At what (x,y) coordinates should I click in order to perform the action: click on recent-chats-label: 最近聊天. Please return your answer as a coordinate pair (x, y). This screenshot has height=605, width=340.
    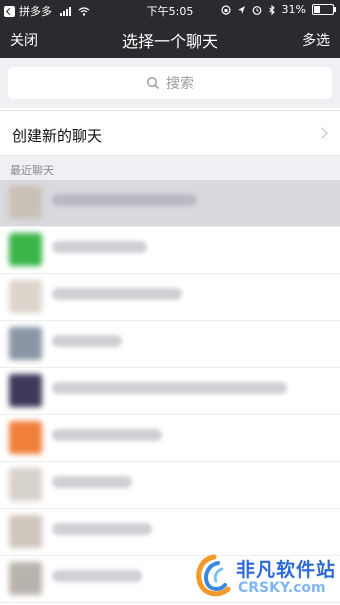
    Looking at the image, I should click on (32, 170).